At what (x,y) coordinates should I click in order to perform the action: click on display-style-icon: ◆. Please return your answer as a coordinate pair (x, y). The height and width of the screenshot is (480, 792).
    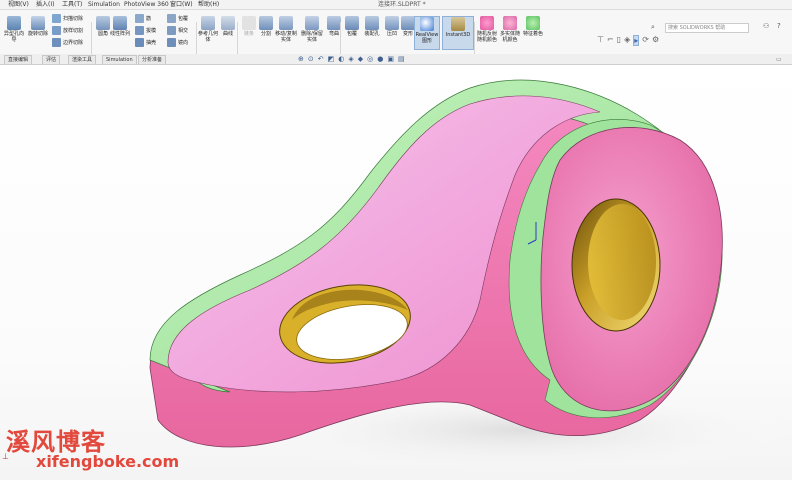
    Looking at the image, I should click on (360, 59).